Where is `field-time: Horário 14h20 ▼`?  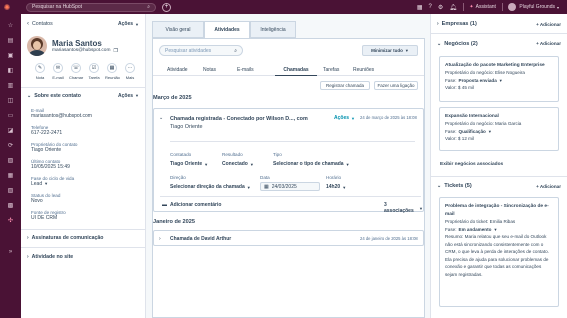
field-time: Horário 14h20 ▼ is located at coordinates (336, 182).